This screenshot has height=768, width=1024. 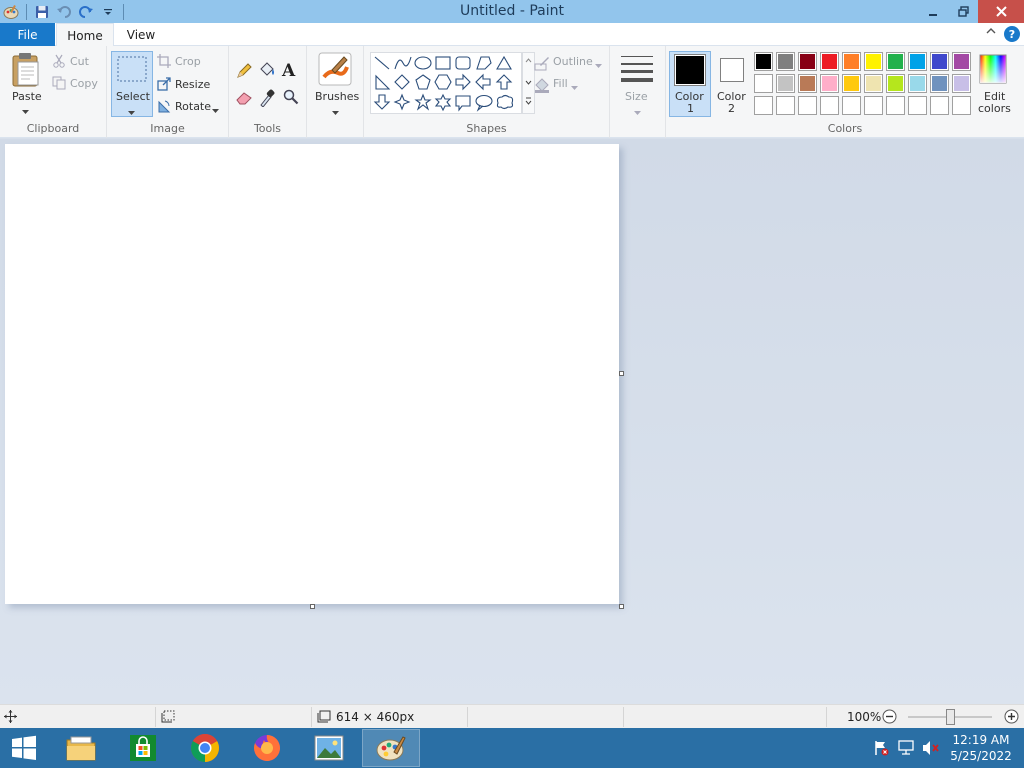 I want to click on size-button: Size, so click(x=636, y=96).